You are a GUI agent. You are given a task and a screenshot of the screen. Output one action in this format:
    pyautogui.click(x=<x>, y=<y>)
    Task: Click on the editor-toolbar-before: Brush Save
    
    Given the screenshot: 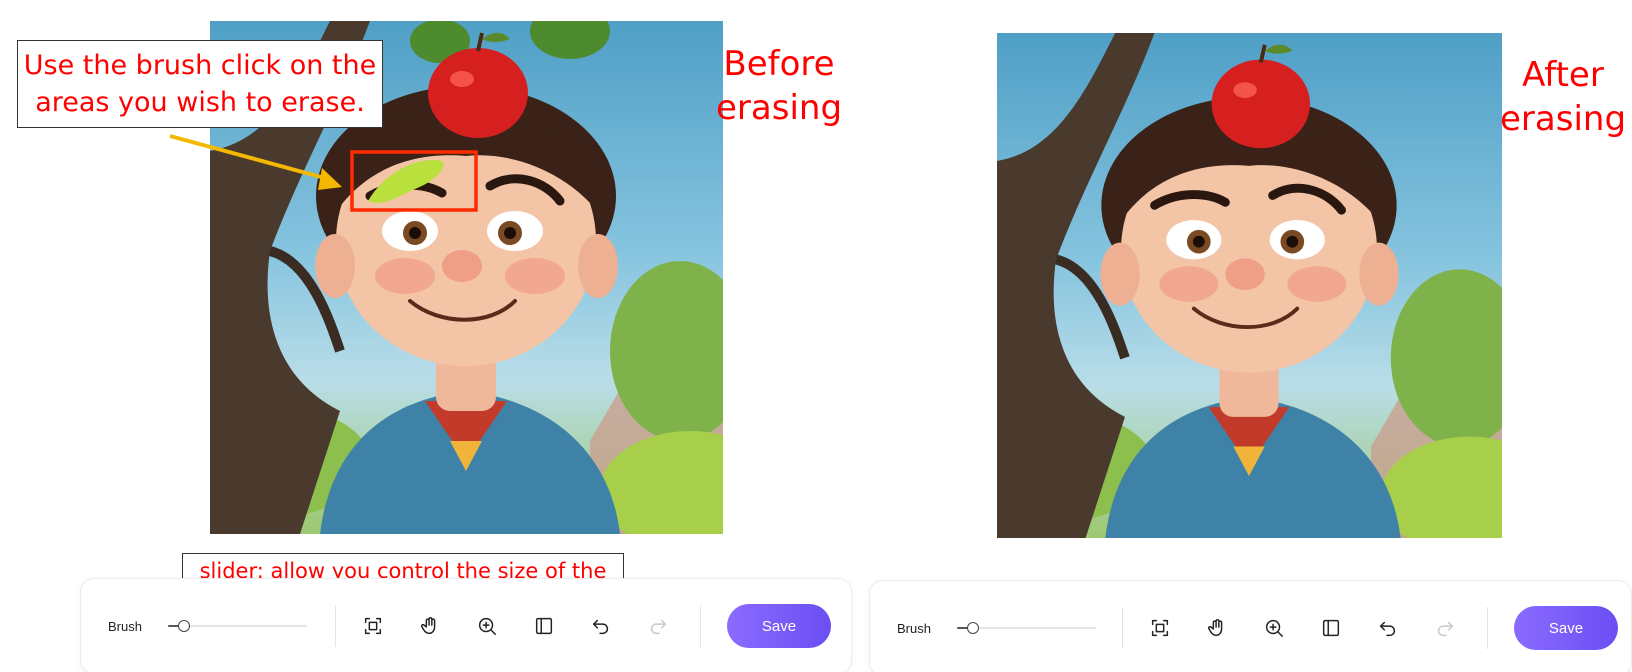 What is the action you would take?
    pyautogui.click(x=466, y=625)
    